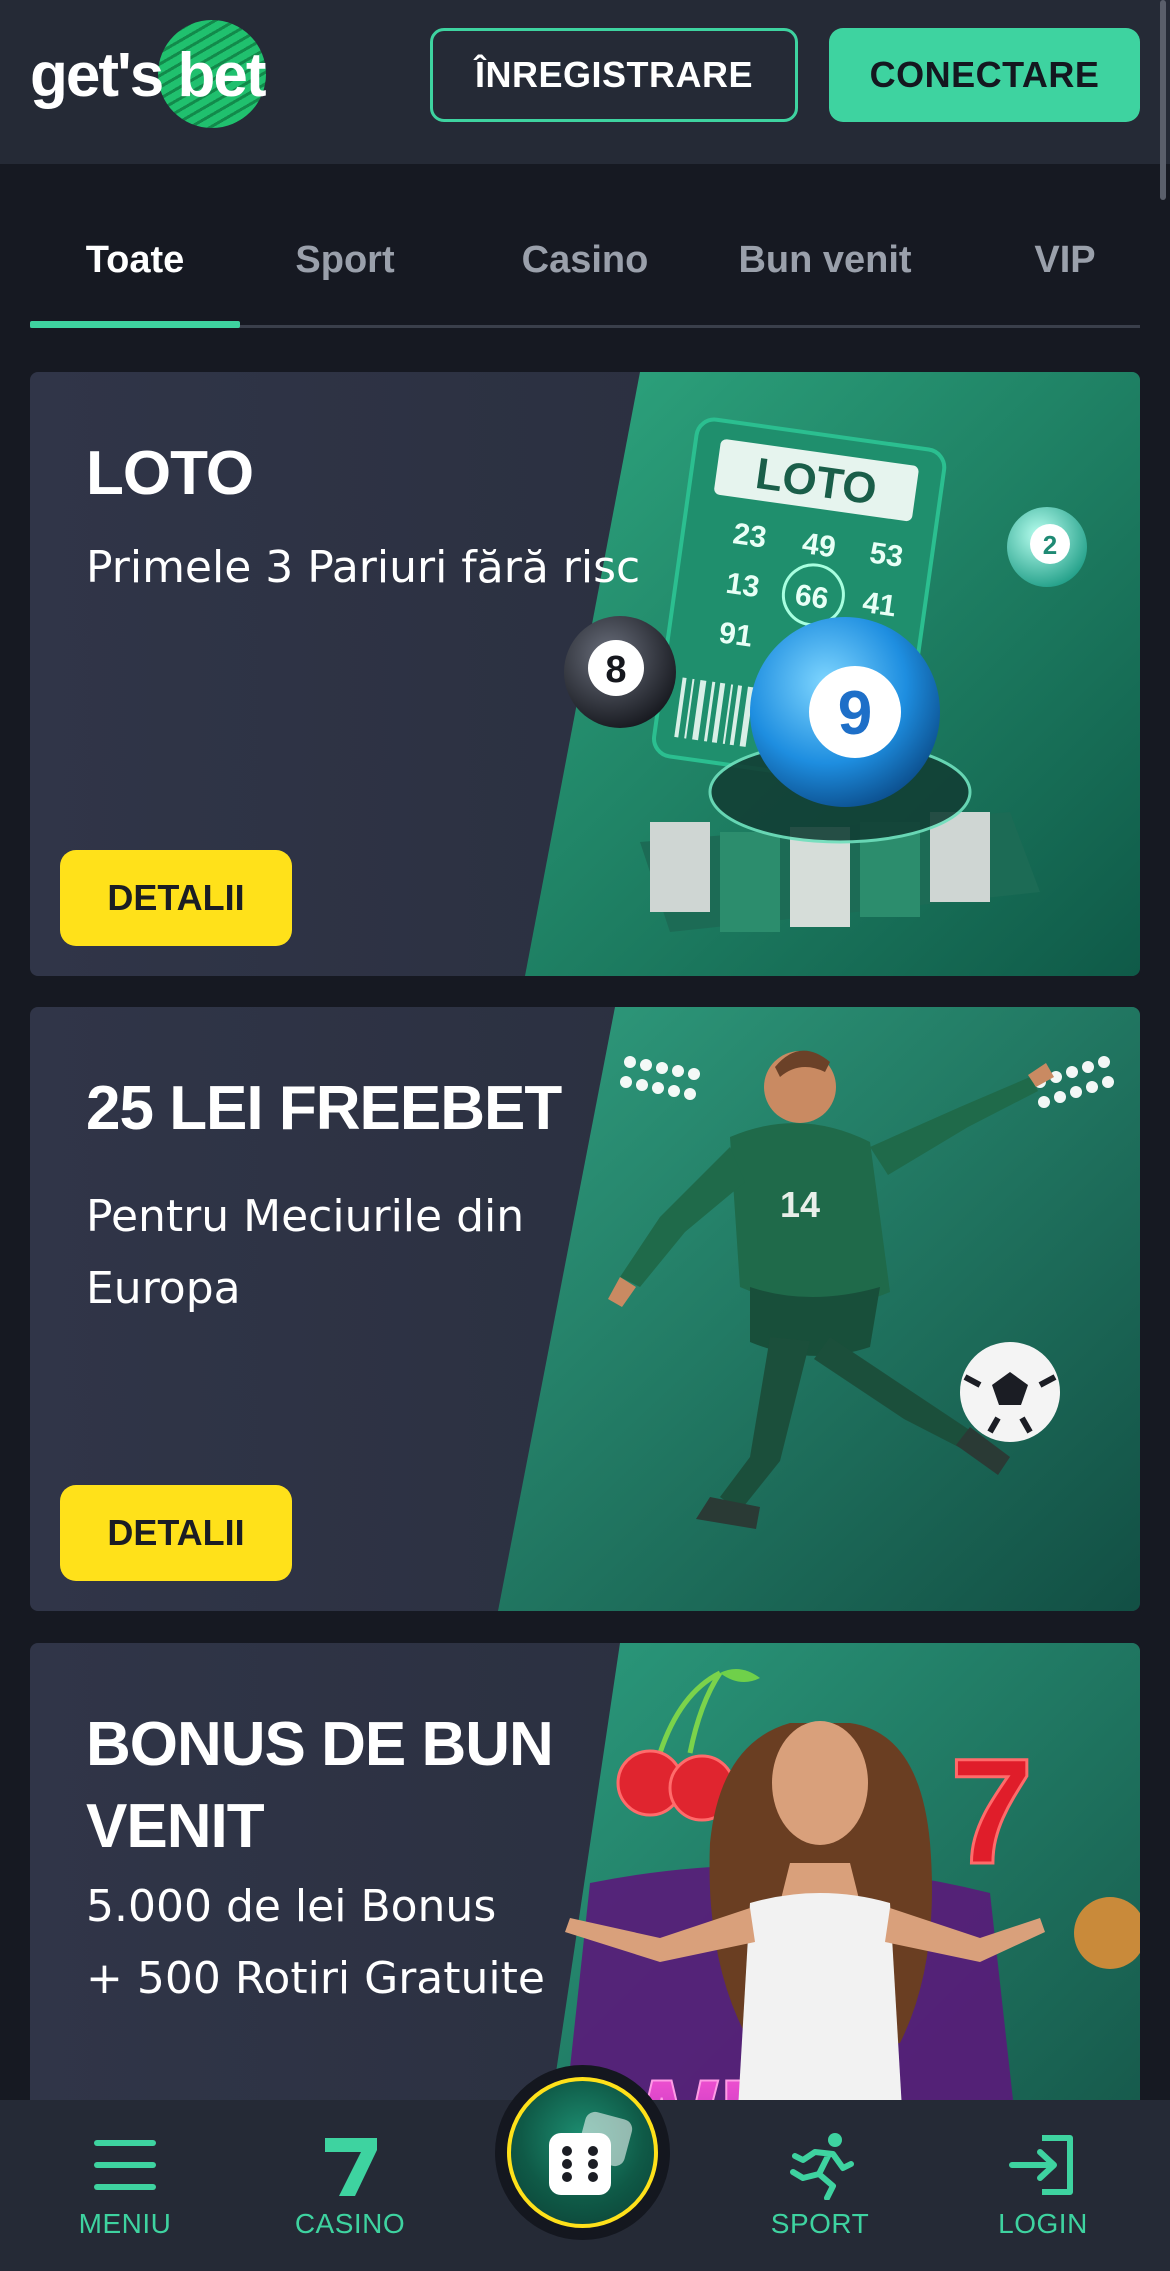  I want to click on tab-sport: Sport, so click(345, 260).